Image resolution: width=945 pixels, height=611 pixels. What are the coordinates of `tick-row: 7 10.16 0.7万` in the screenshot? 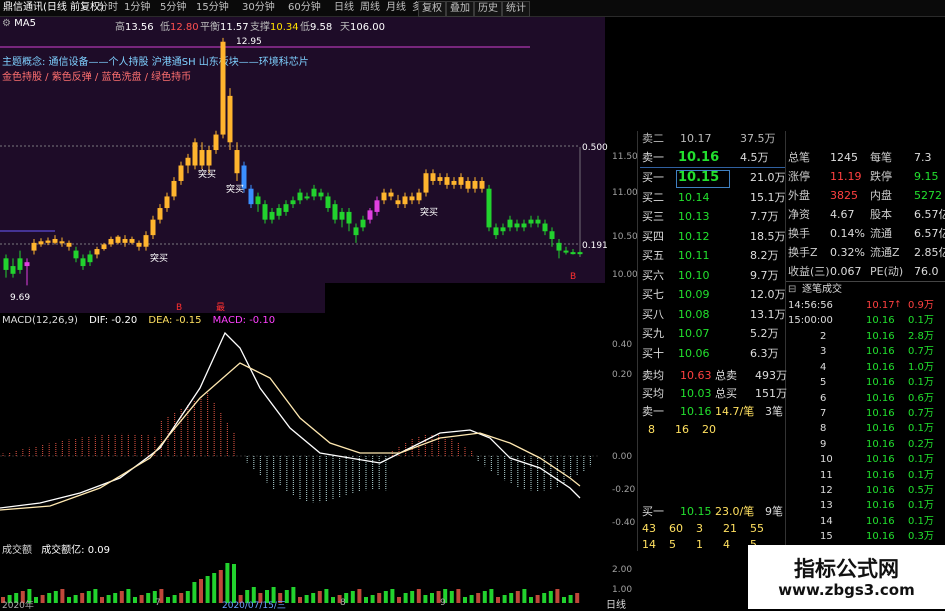 It's located at (865, 413).